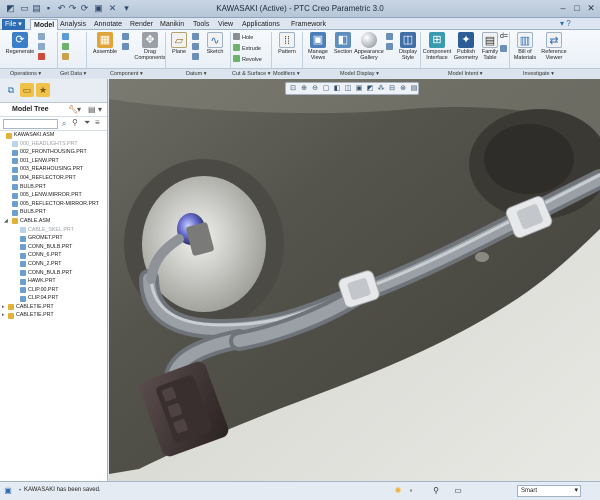 The height and width of the screenshot is (500, 600). I want to click on shrinkwrap-icon, so click(66, 57).